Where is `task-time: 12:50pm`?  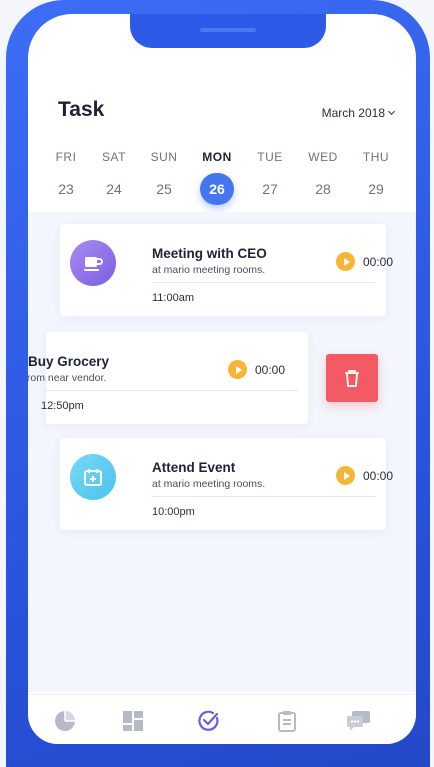
task-time: 12:50pm is located at coordinates (62, 406).